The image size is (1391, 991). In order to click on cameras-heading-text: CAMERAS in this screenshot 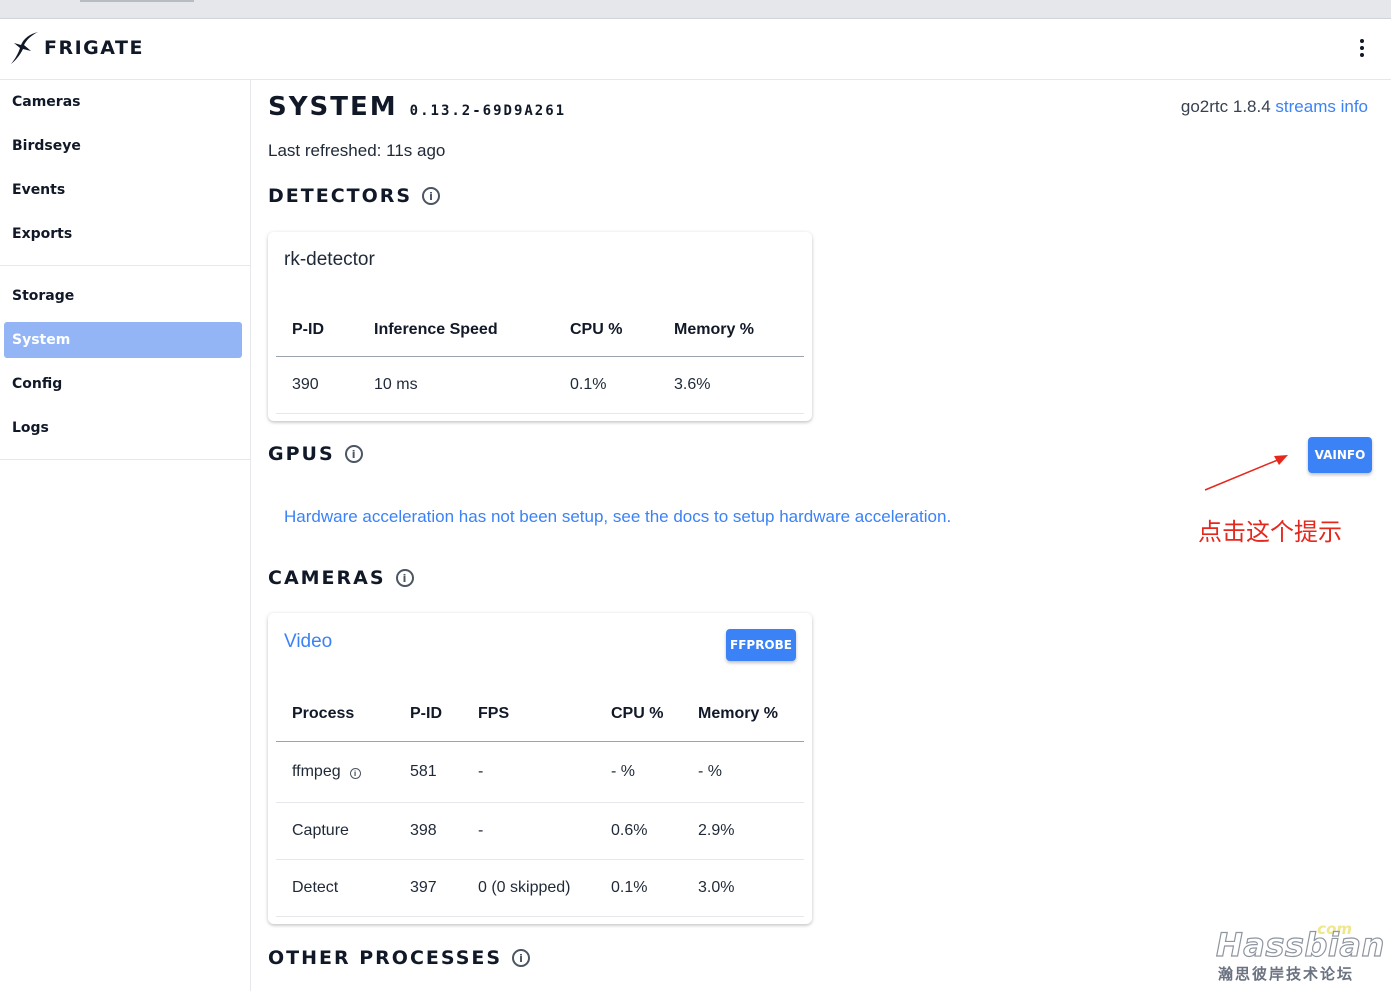, I will do `click(327, 578)`.